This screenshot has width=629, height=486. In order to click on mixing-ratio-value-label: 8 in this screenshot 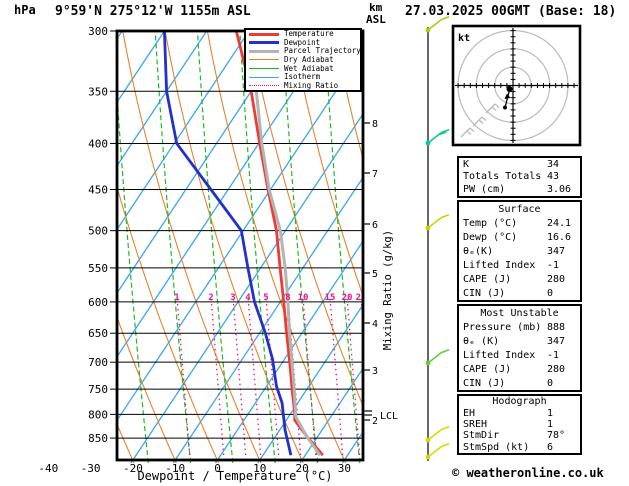, I will do `click(287, 298)`.